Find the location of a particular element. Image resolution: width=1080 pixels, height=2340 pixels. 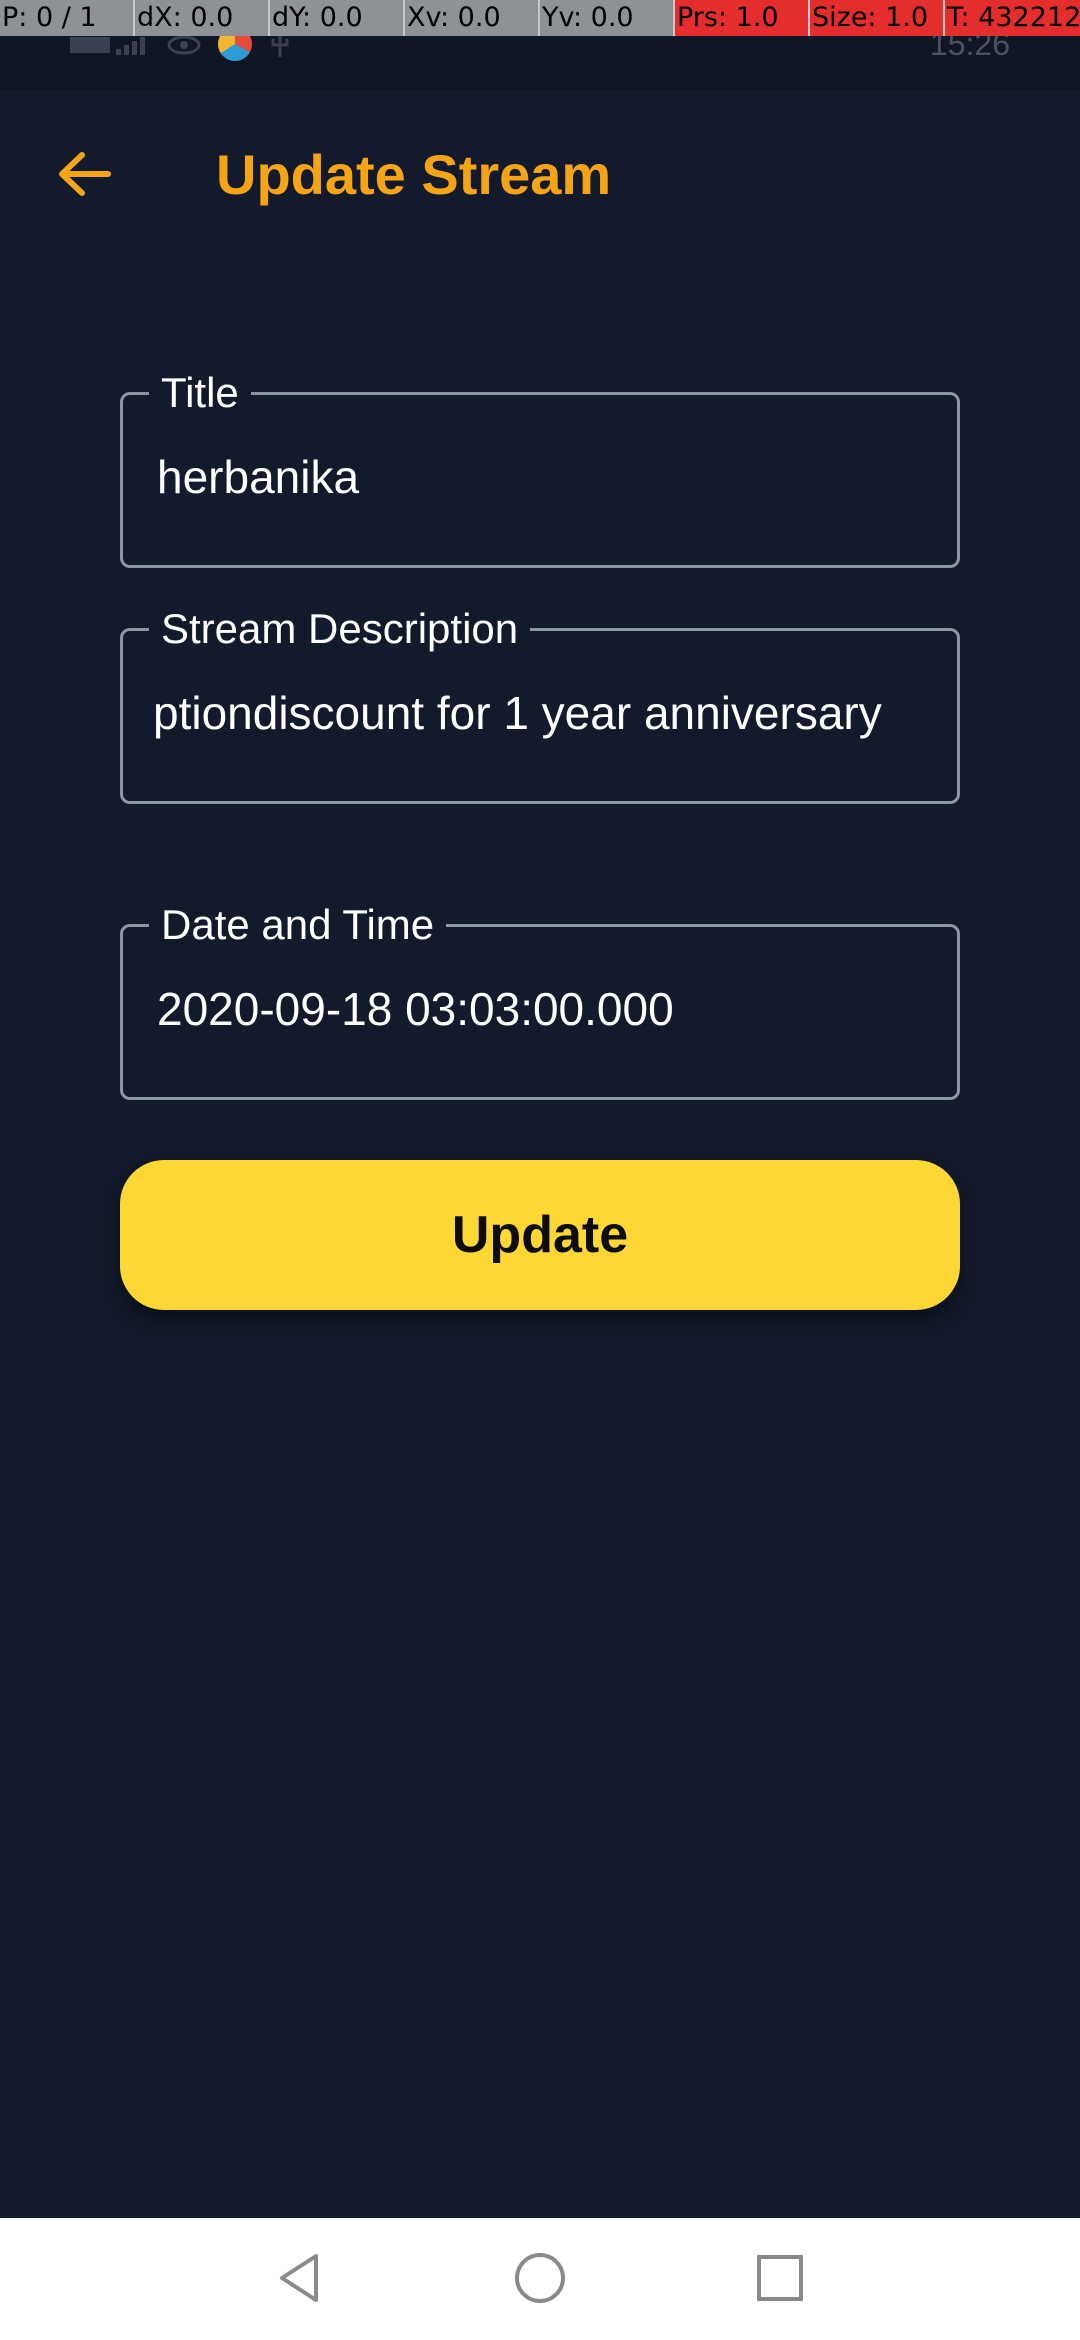

date-time-value: 2020-09-18 03:03:00.000 is located at coordinates (545, 1009).